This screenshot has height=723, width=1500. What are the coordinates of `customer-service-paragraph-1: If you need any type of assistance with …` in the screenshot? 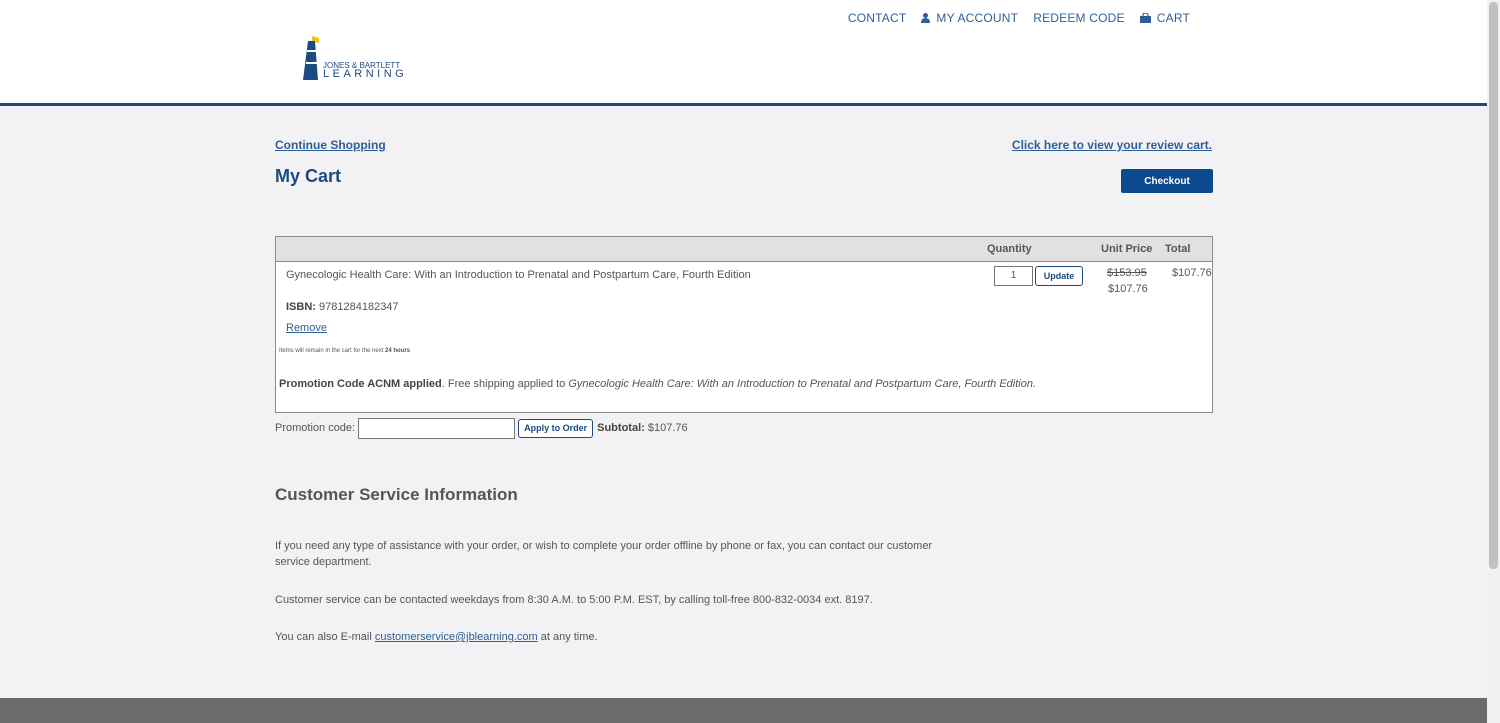 It's located at (604, 554).